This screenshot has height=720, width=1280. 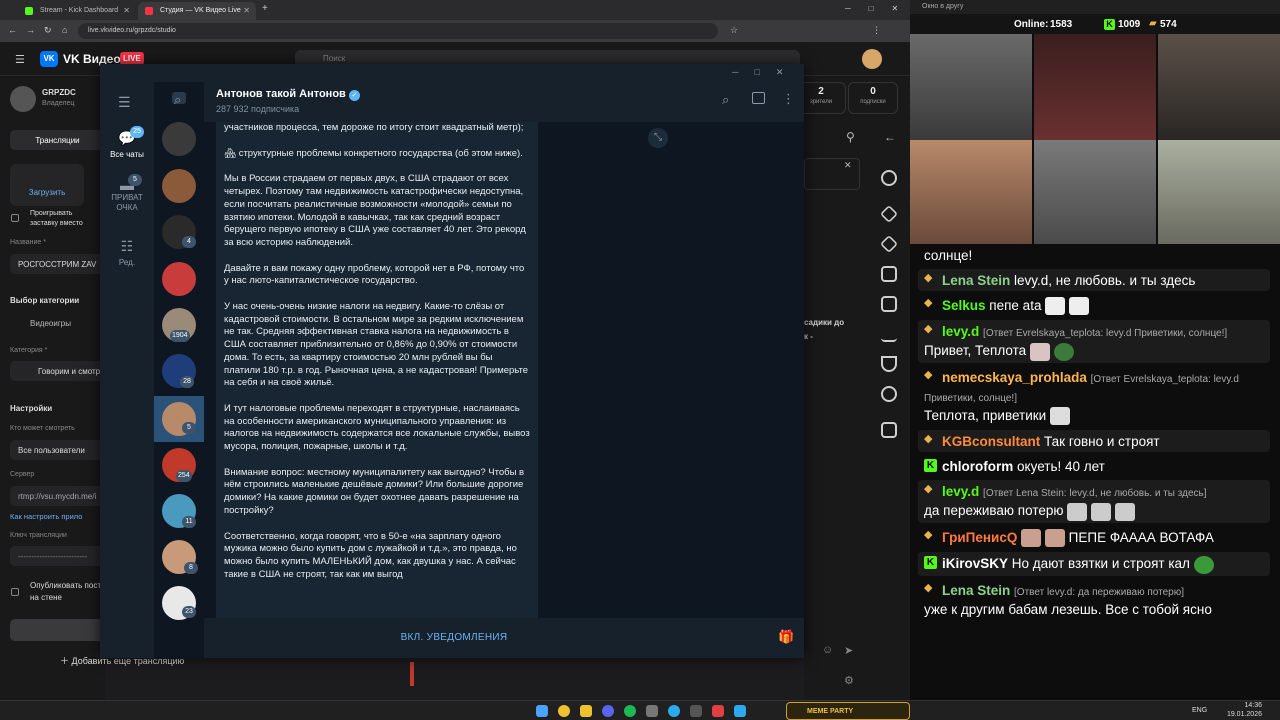 I want to click on tab-streams: Трансляции, so click(x=57, y=140).